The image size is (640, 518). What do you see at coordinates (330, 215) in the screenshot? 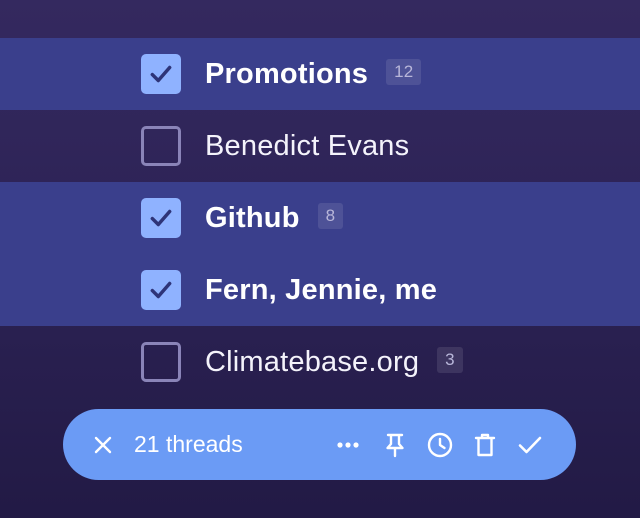
I see `message-count-badge: 8` at bounding box center [330, 215].